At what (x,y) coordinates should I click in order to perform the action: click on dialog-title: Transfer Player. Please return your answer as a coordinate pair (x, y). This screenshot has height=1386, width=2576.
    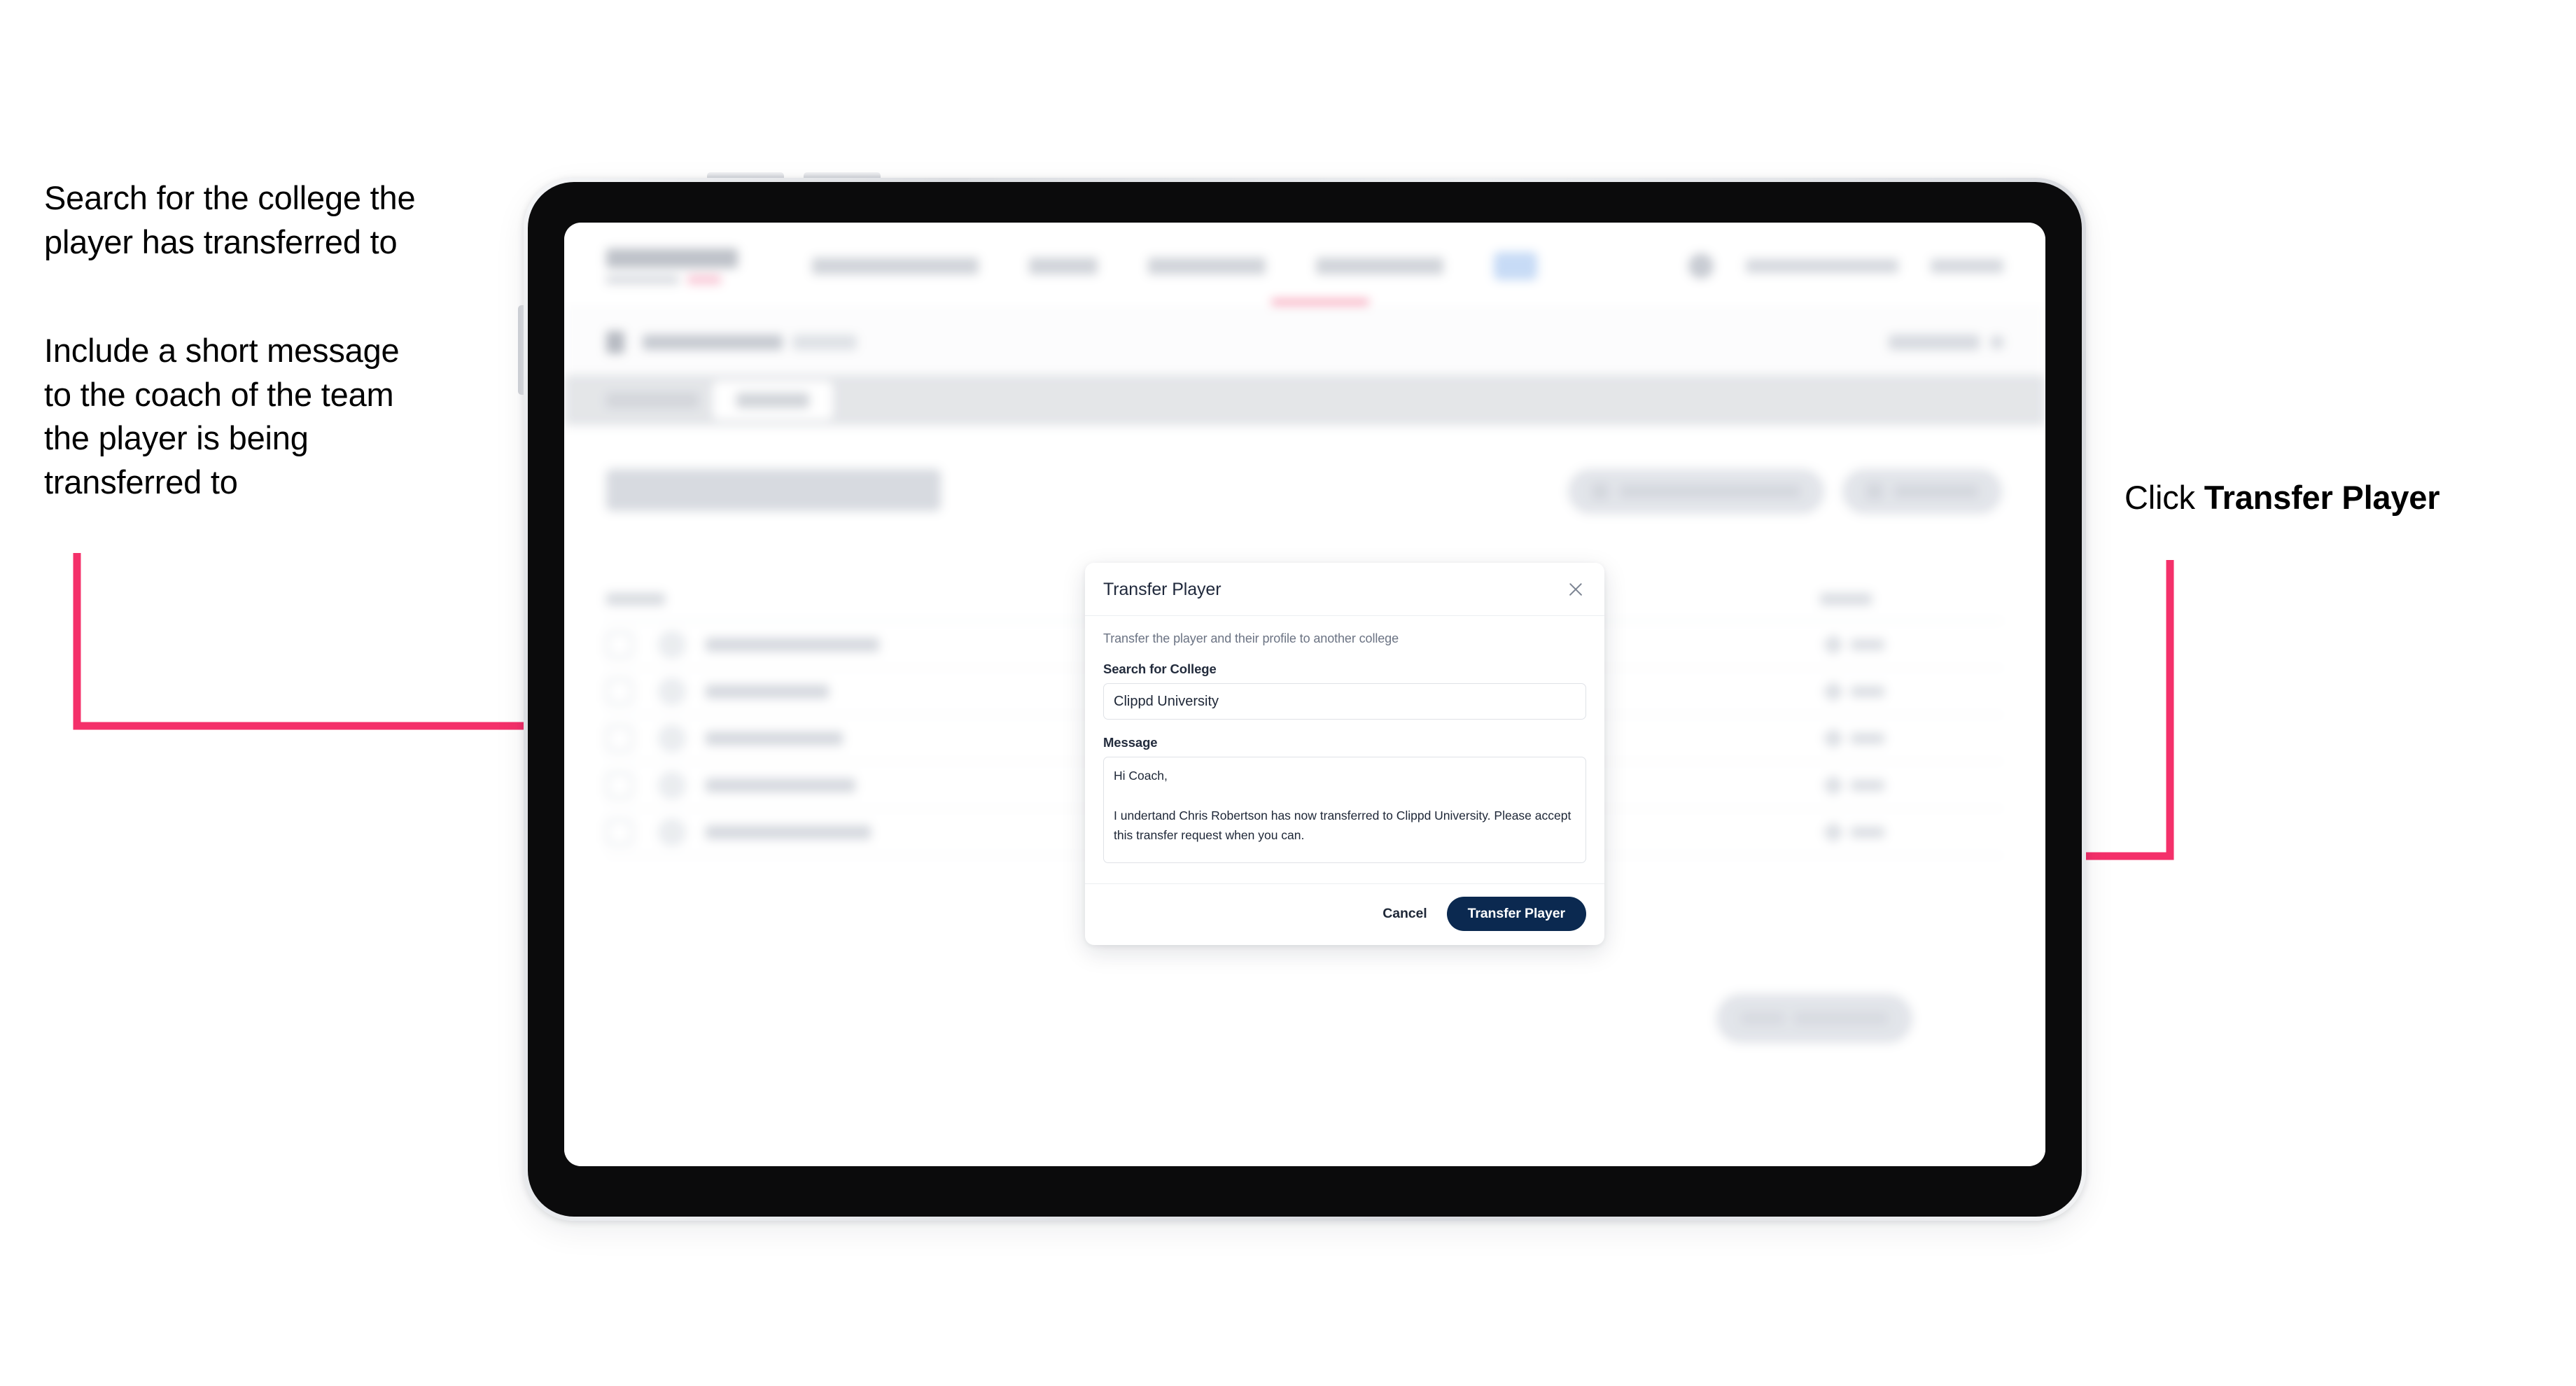
    Looking at the image, I should click on (1162, 589).